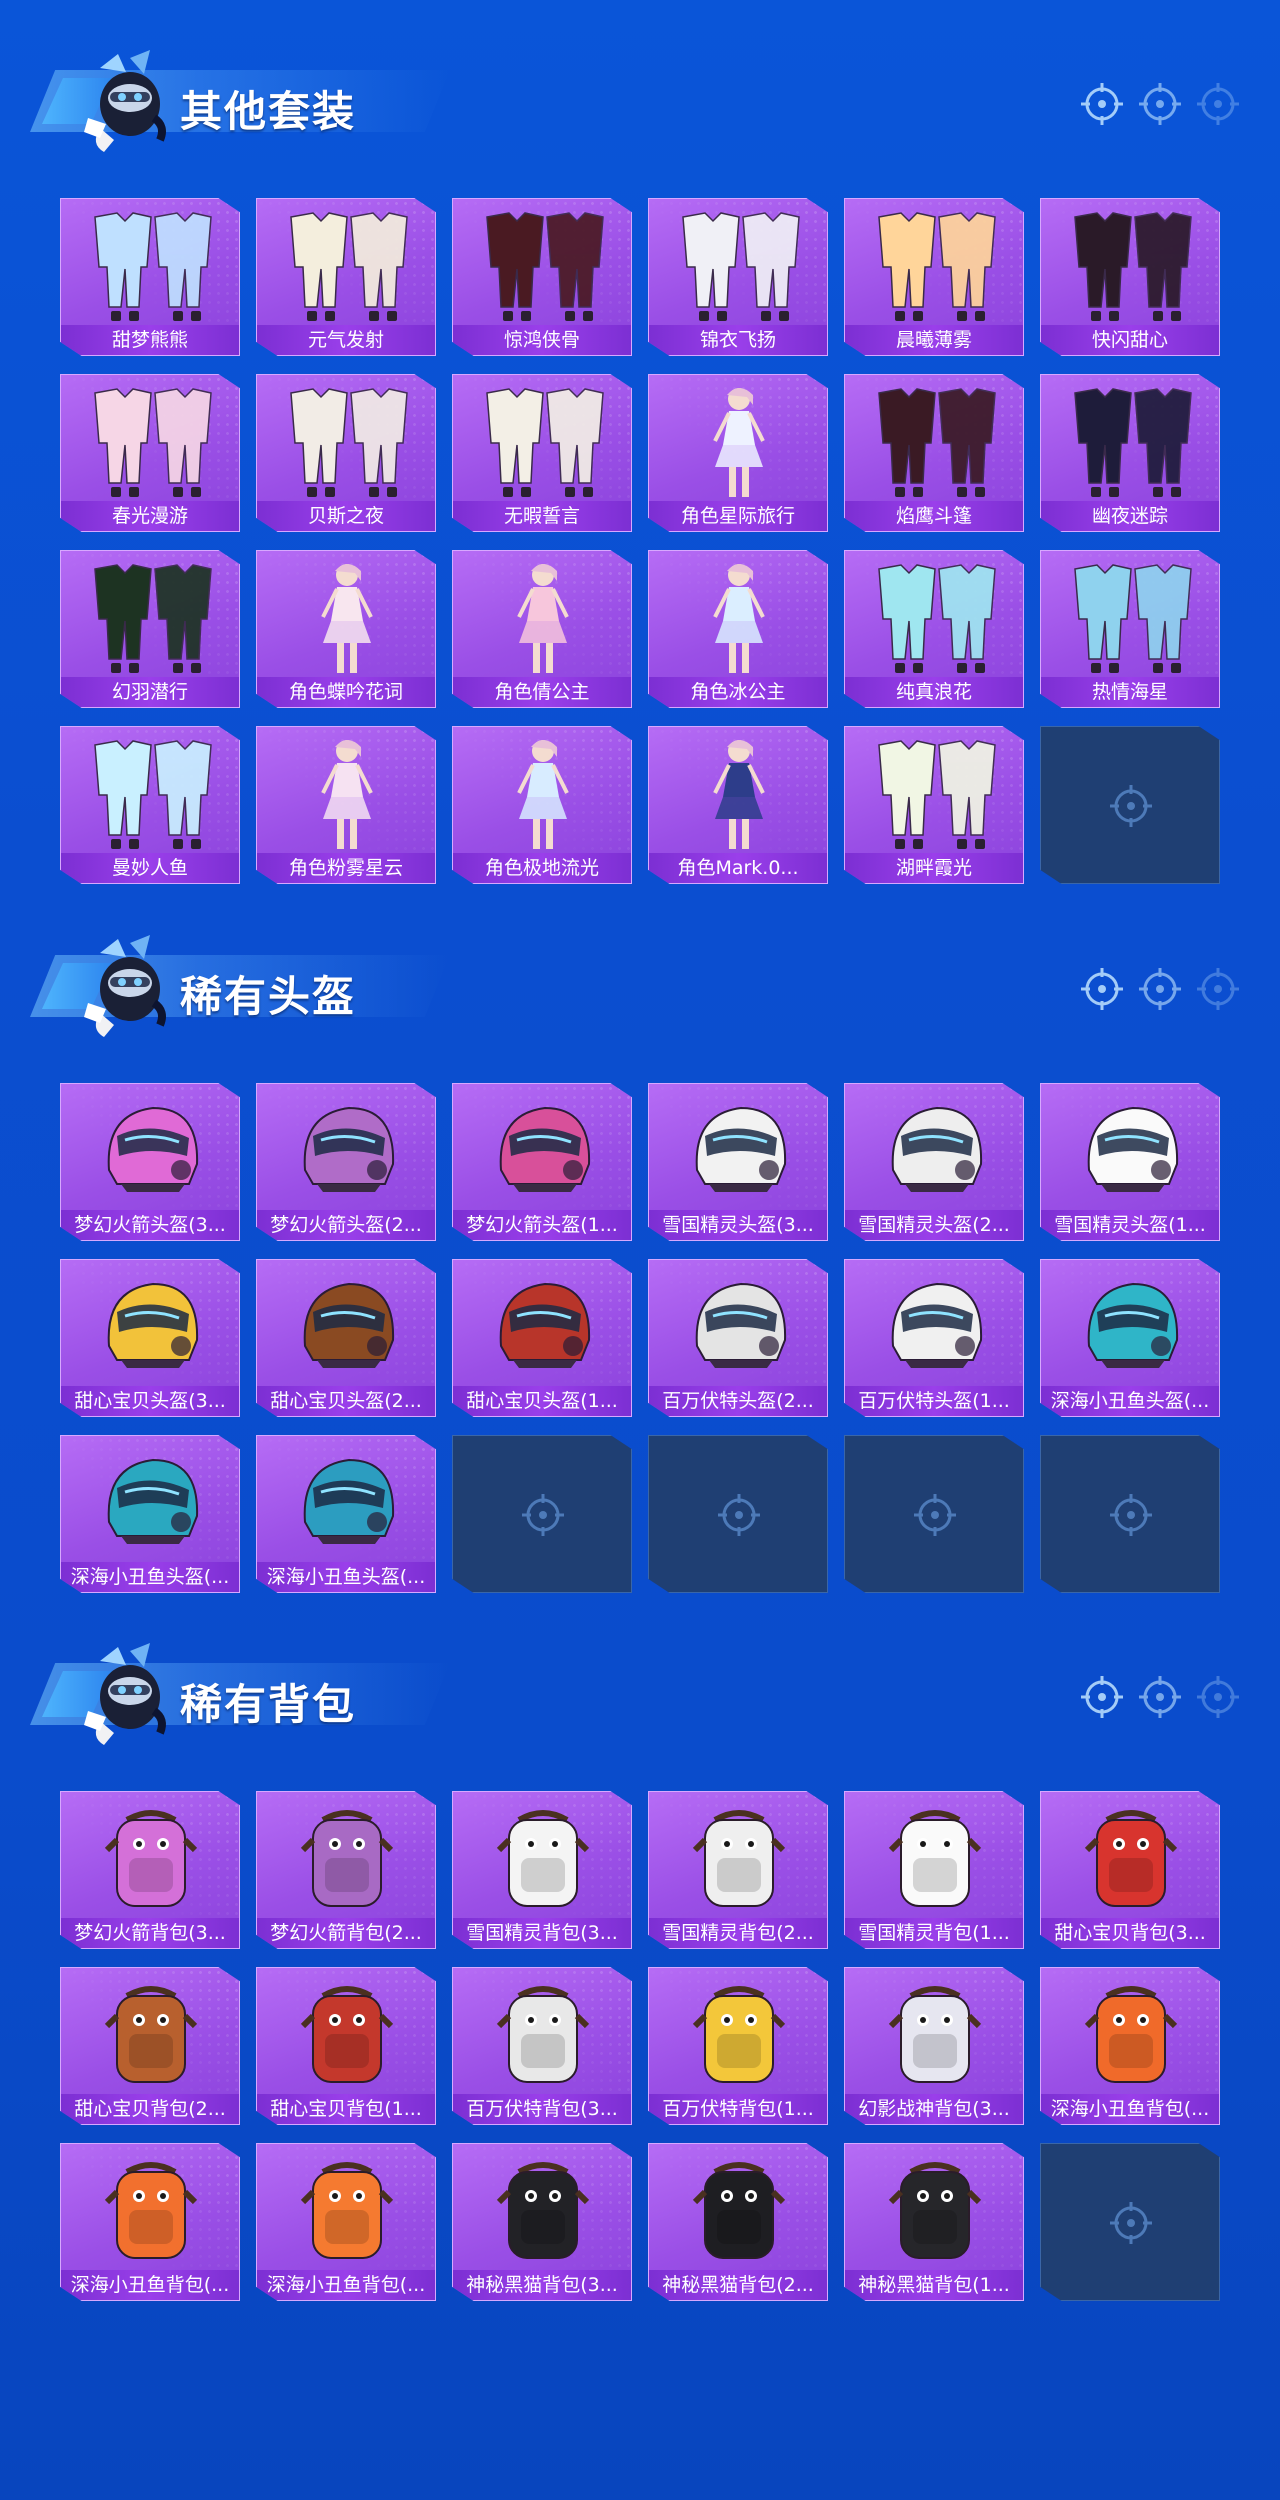  I want to click on item-label: 晨曦薄雾, so click(934, 340).